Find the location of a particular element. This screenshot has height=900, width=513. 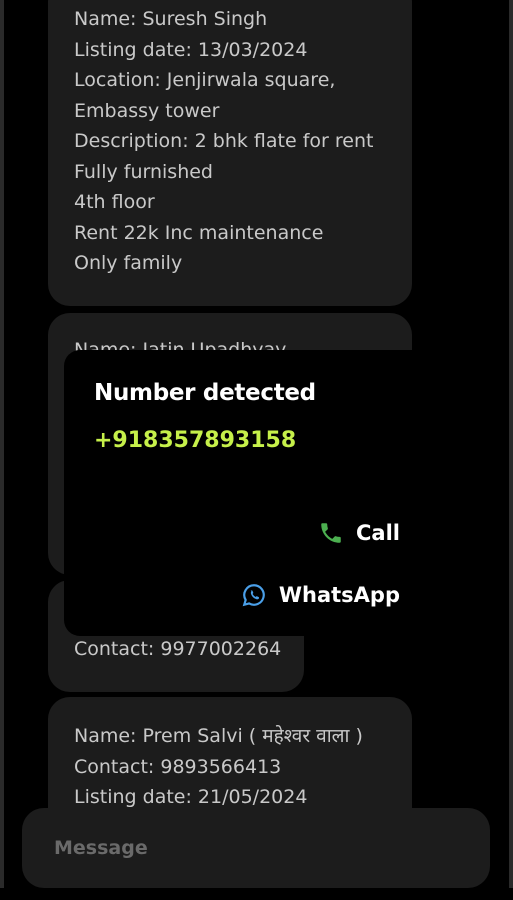

message-line: Listing date: 13/03/2024 is located at coordinates (191, 49).